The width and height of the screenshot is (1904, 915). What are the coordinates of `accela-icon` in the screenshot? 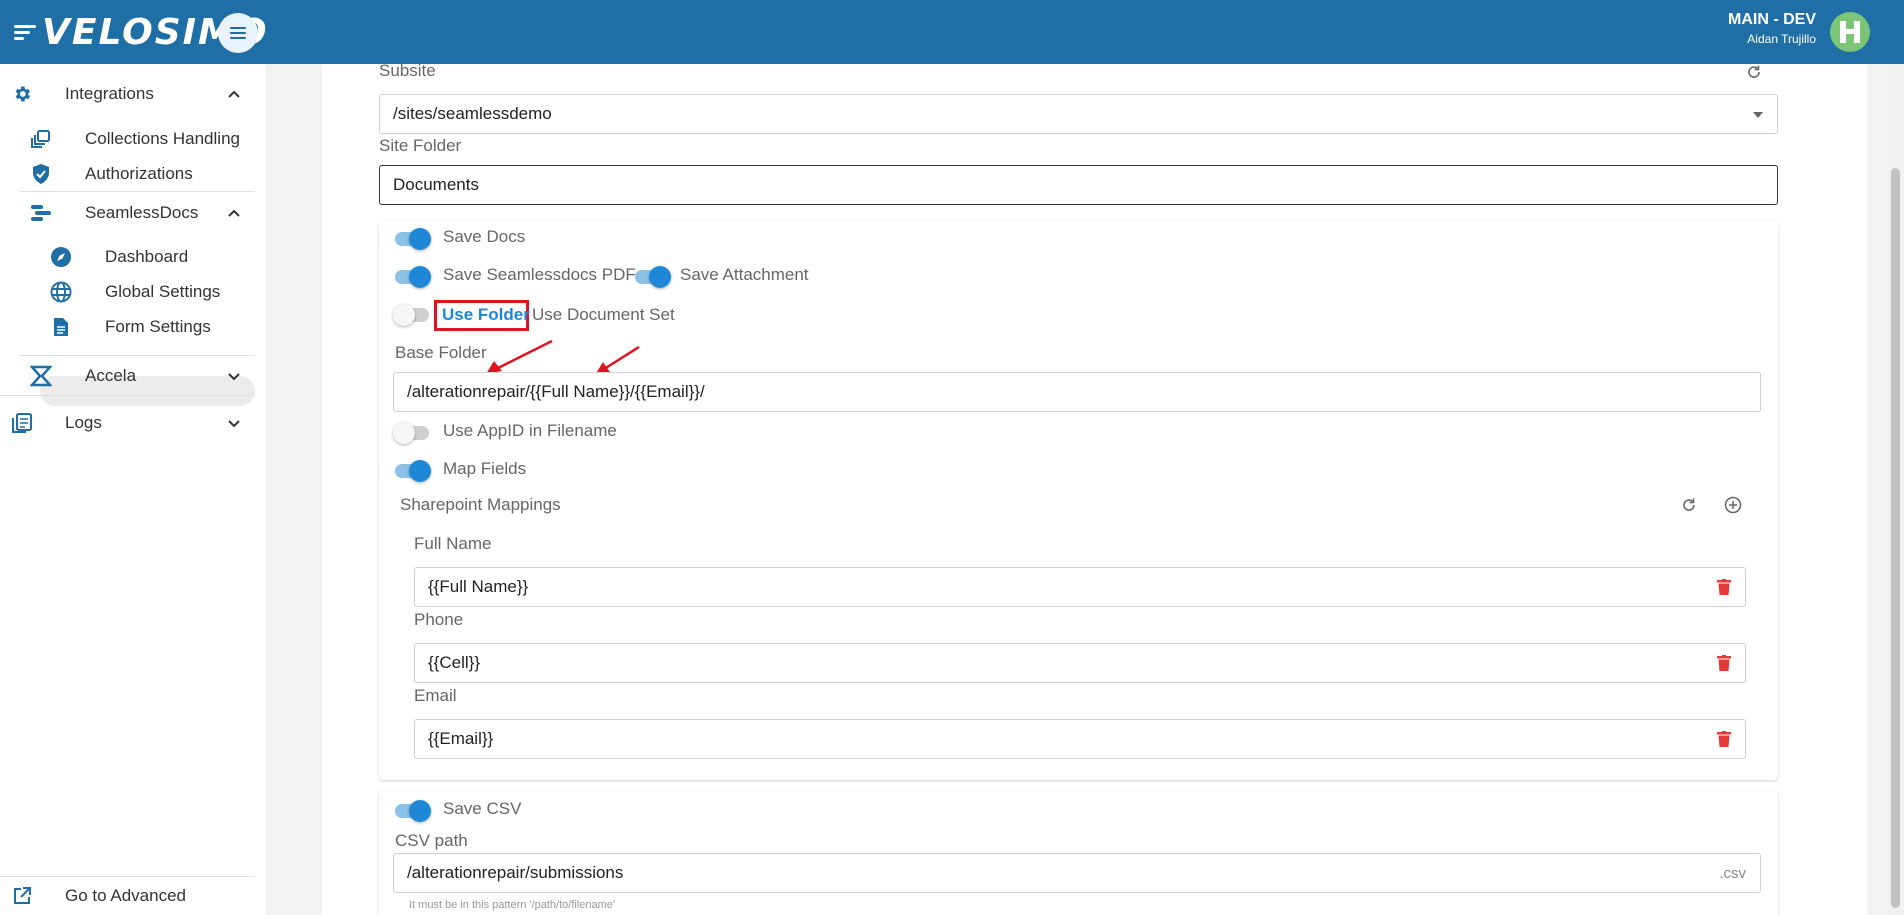 It's located at (41, 376).